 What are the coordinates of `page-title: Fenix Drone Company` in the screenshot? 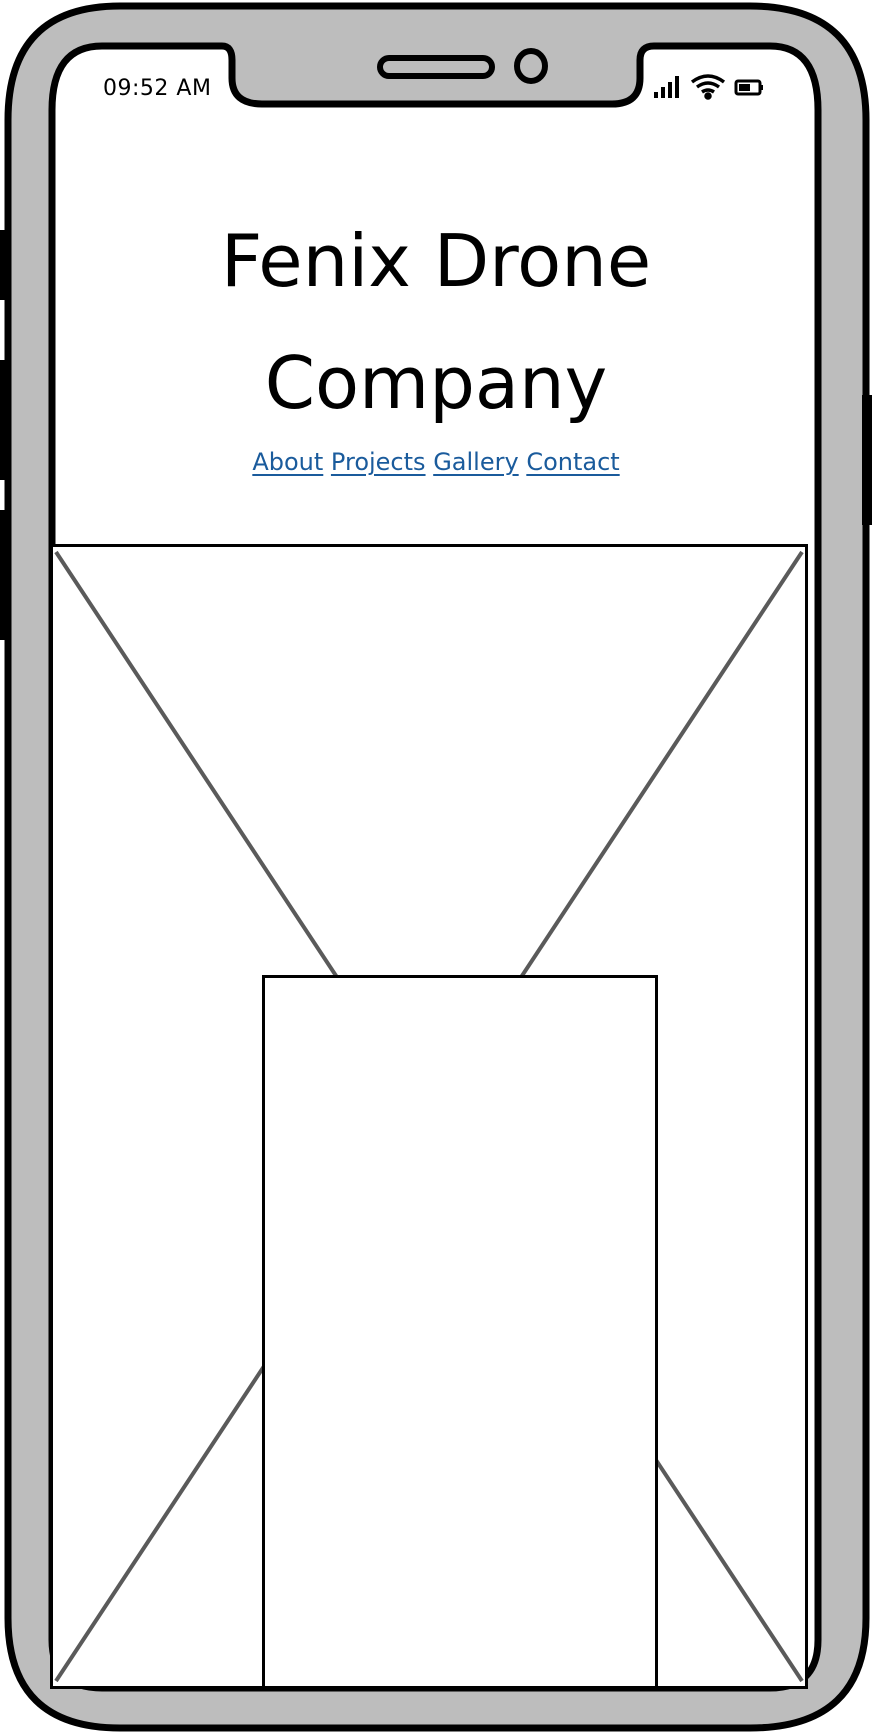 It's located at (436, 322).